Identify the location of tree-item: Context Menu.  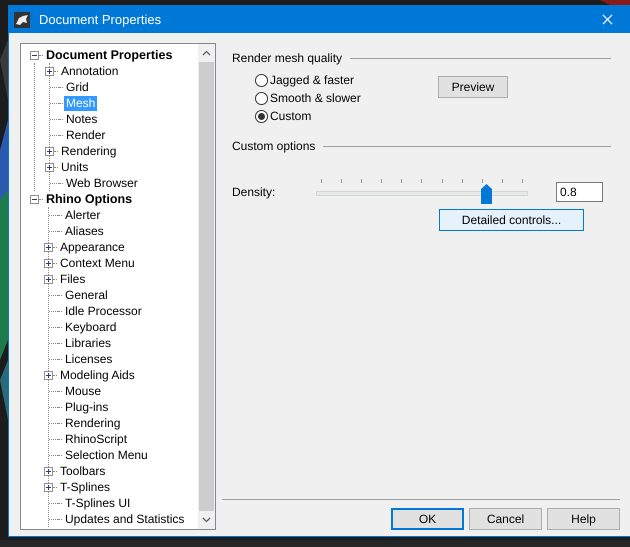
(97, 263).